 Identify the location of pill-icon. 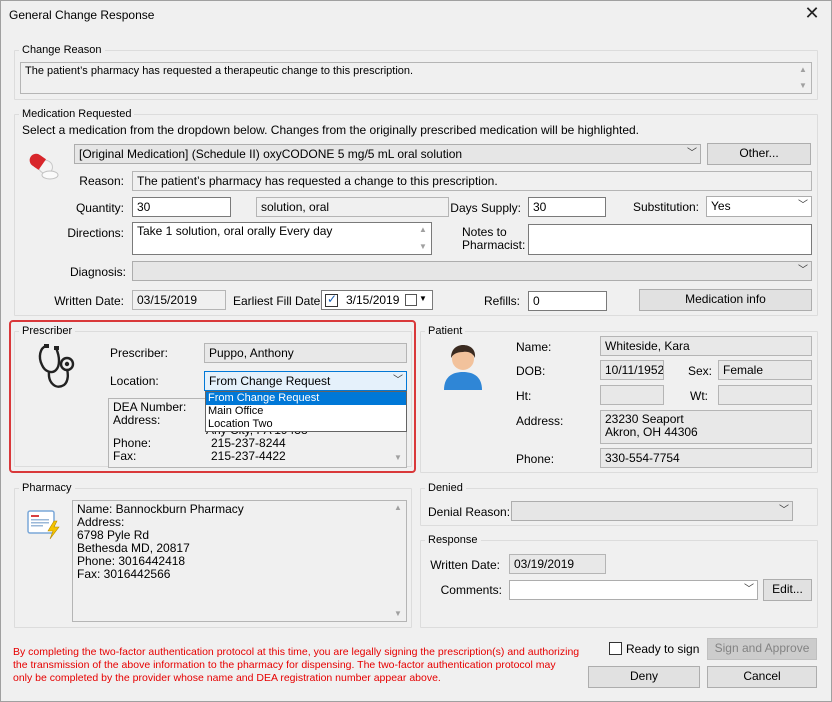
(44, 166).